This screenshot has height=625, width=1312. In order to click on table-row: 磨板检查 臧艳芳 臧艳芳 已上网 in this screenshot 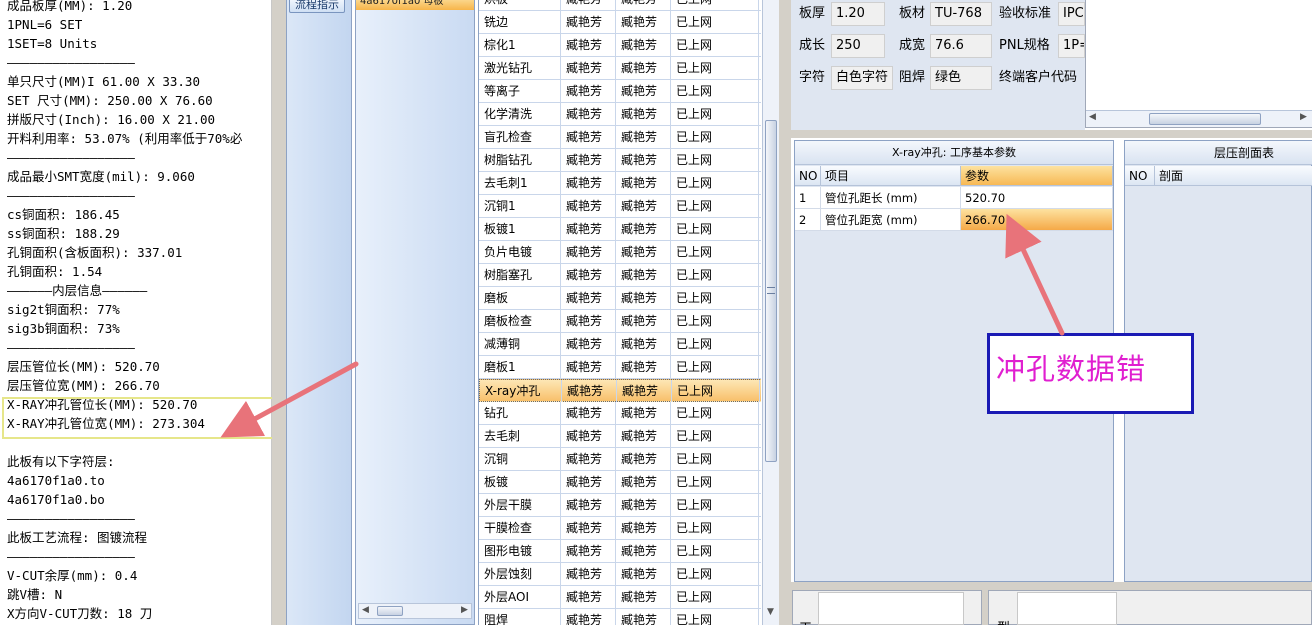, I will do `click(620, 321)`.